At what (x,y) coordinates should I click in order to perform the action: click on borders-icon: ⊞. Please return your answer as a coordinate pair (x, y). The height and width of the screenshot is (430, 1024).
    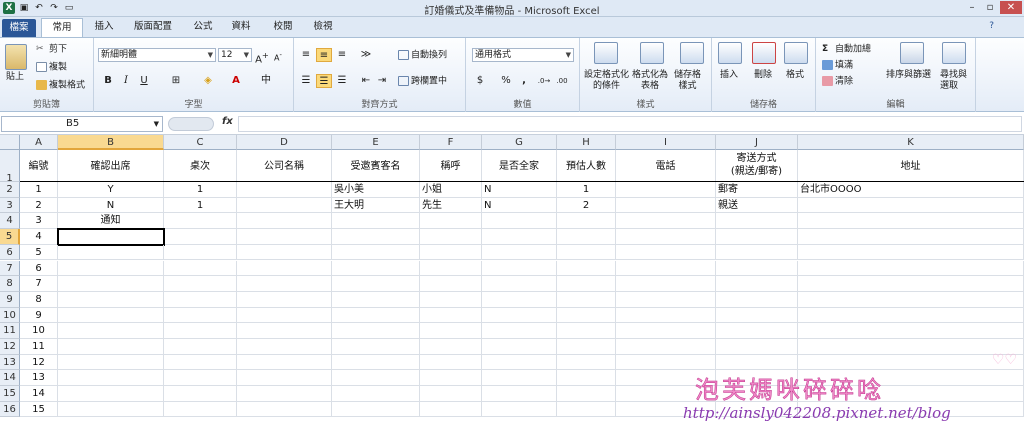
    Looking at the image, I should click on (176, 81).